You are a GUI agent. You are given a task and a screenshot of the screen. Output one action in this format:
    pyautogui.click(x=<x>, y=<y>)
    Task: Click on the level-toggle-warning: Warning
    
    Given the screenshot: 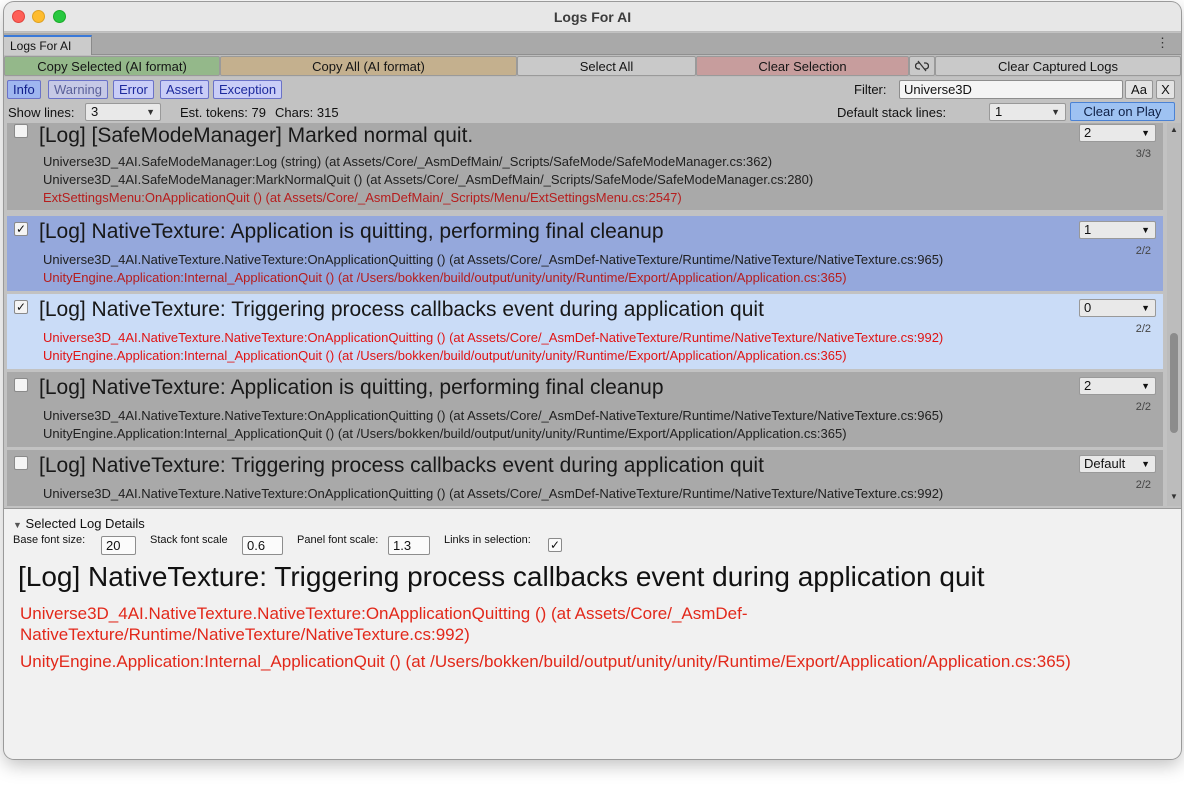 What is the action you would take?
    pyautogui.click(x=78, y=89)
    